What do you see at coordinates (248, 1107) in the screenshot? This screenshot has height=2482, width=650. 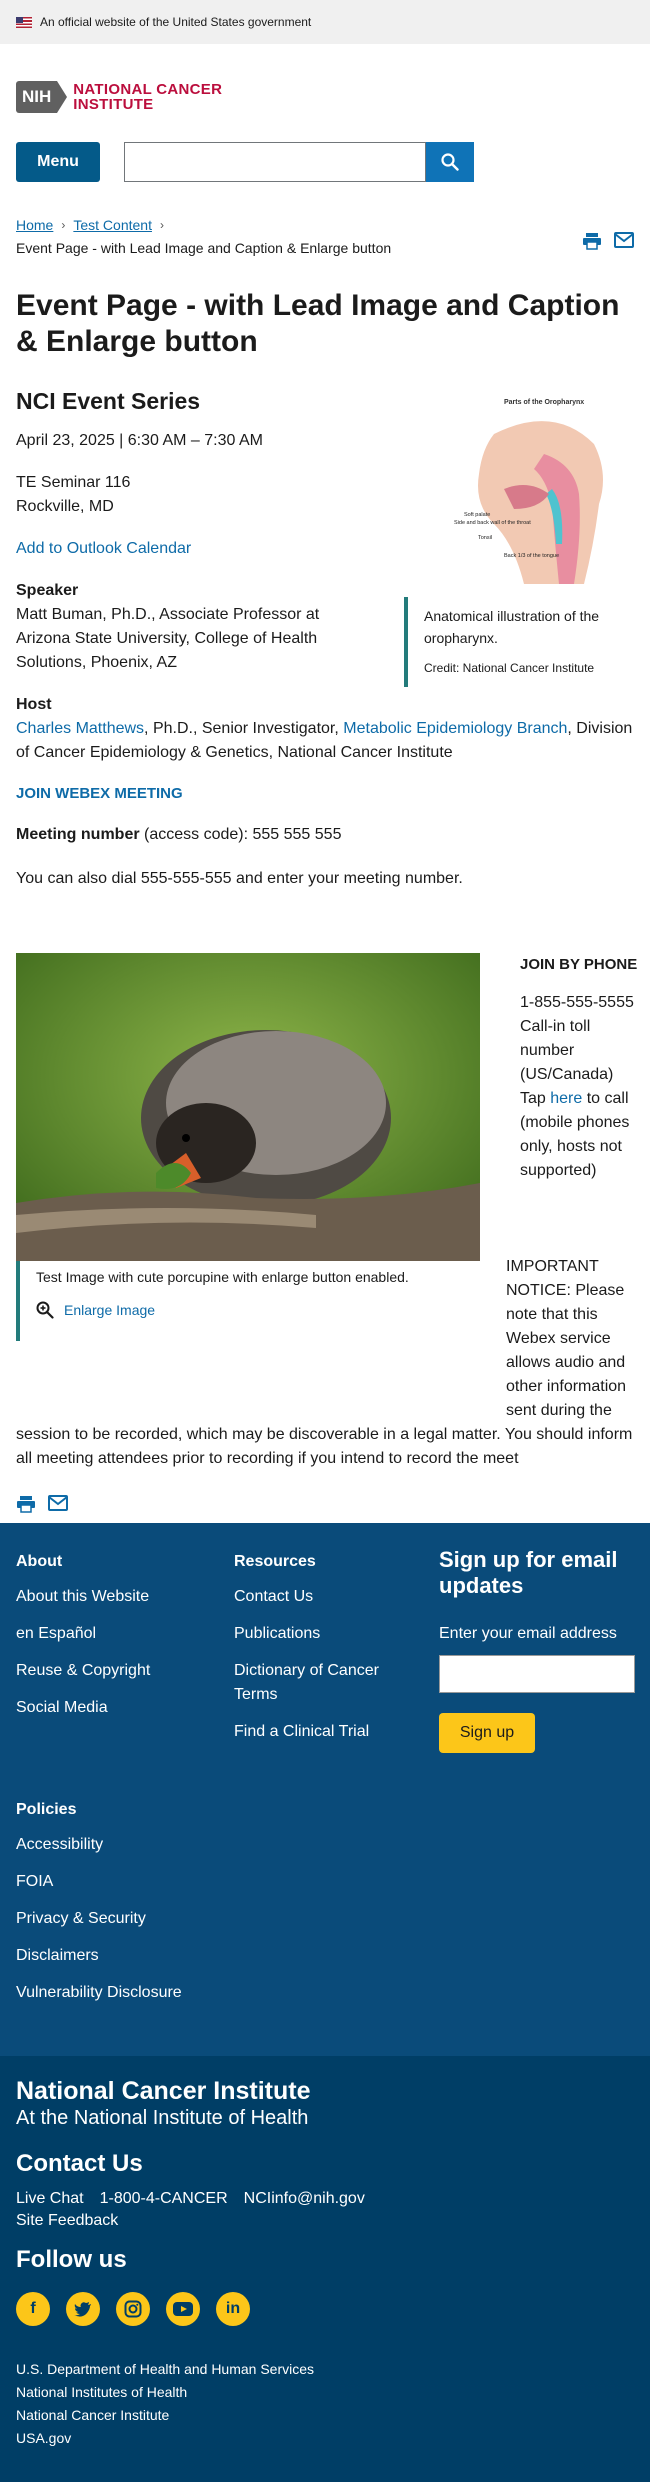 I see `porcupine-image` at bounding box center [248, 1107].